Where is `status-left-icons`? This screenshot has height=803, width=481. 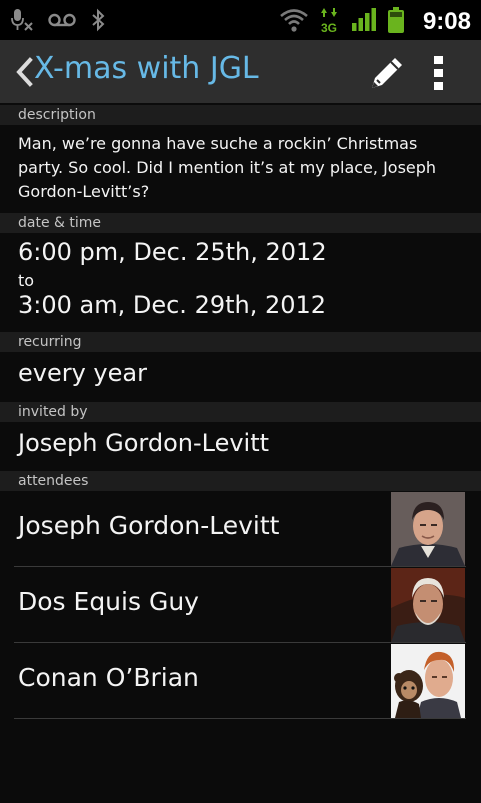 status-left-icons is located at coordinates (58, 22).